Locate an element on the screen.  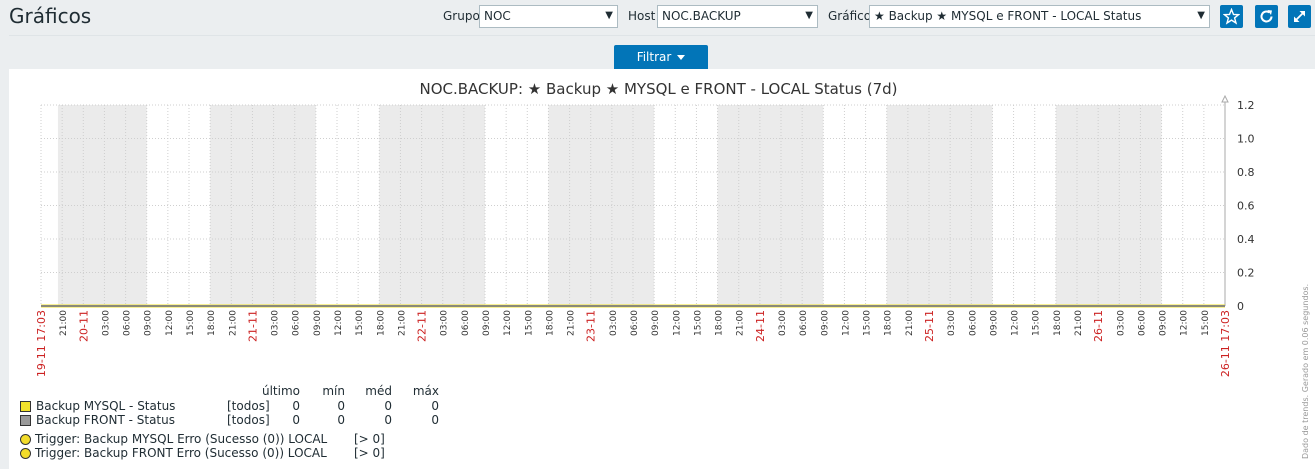
y-tick-label: 0.2 is located at coordinates (1246, 273).